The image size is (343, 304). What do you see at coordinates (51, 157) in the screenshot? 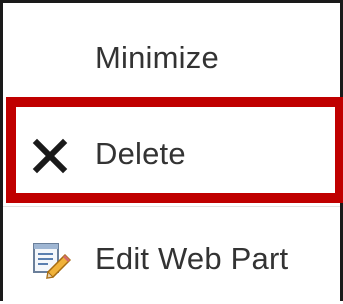
I see `close-x-icon` at bounding box center [51, 157].